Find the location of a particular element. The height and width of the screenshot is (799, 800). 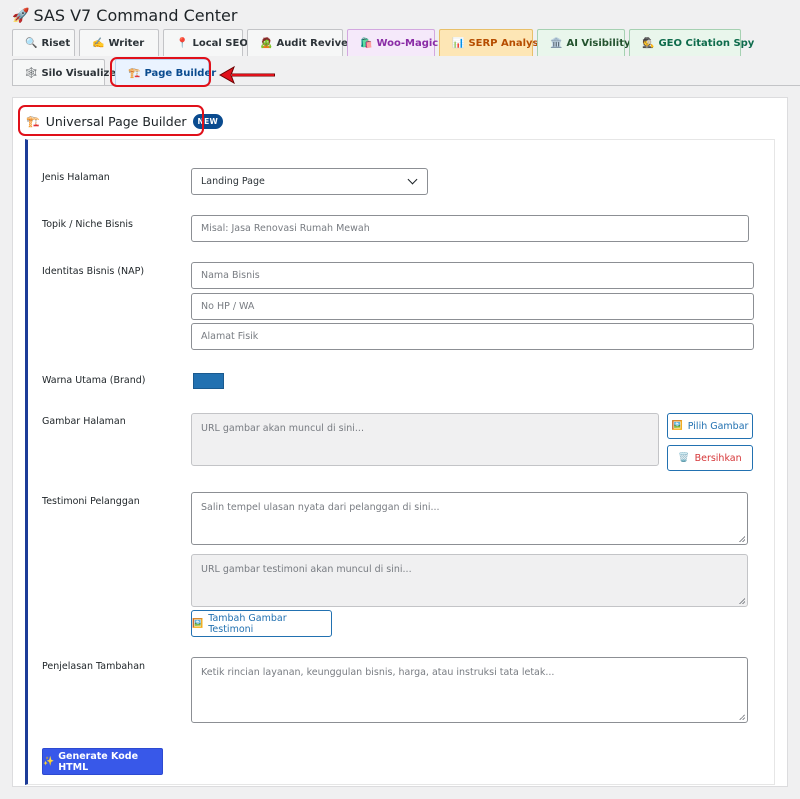

testimonial-label: Testimoni Pelanggan is located at coordinates (91, 501).